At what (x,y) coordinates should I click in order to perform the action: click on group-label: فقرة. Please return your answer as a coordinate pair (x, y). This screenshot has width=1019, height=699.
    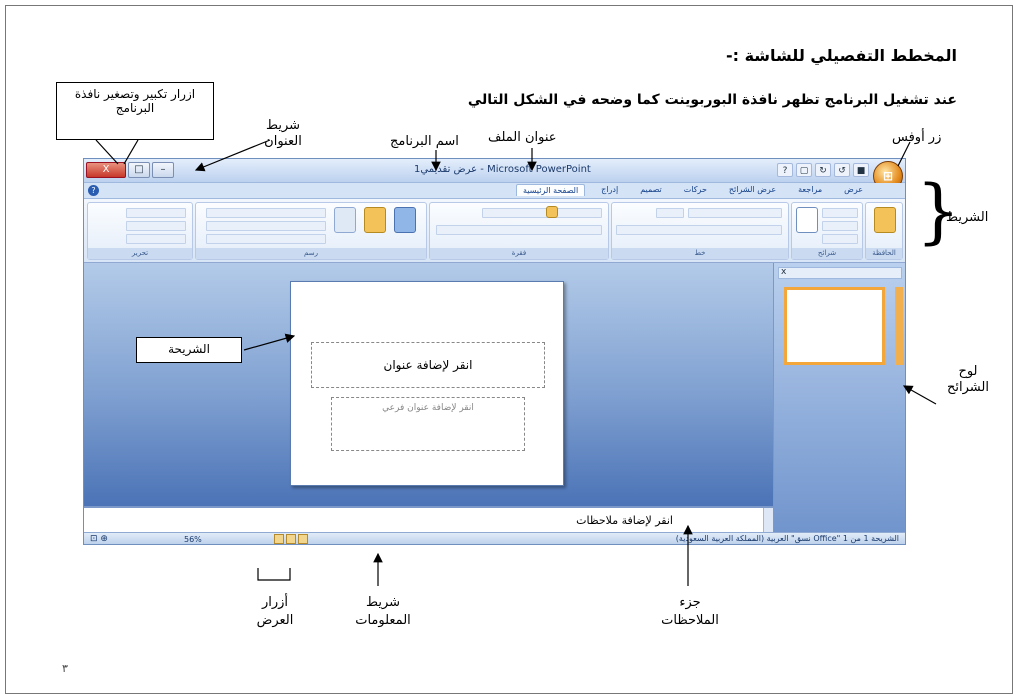
    Looking at the image, I should click on (519, 253).